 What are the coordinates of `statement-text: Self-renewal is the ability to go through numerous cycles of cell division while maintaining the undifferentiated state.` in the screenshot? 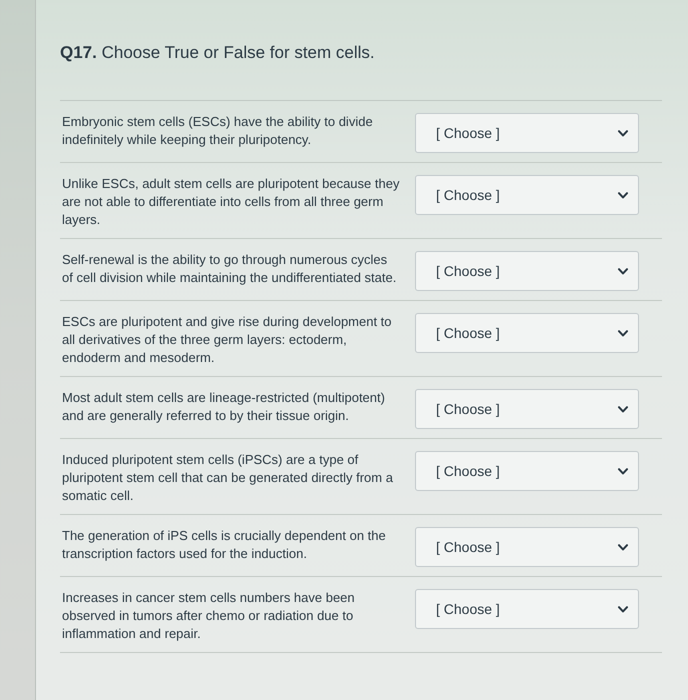 It's located at (230, 269).